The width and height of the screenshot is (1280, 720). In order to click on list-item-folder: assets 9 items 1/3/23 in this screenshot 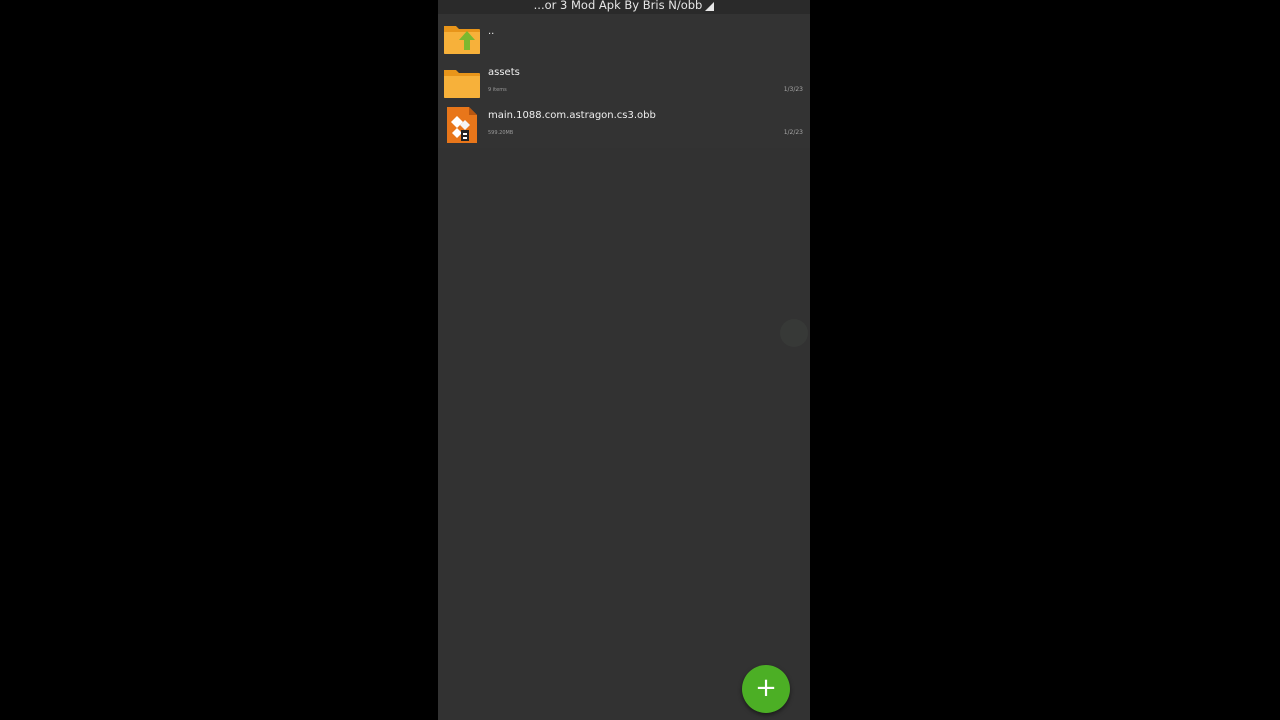, I will do `click(624, 82)`.